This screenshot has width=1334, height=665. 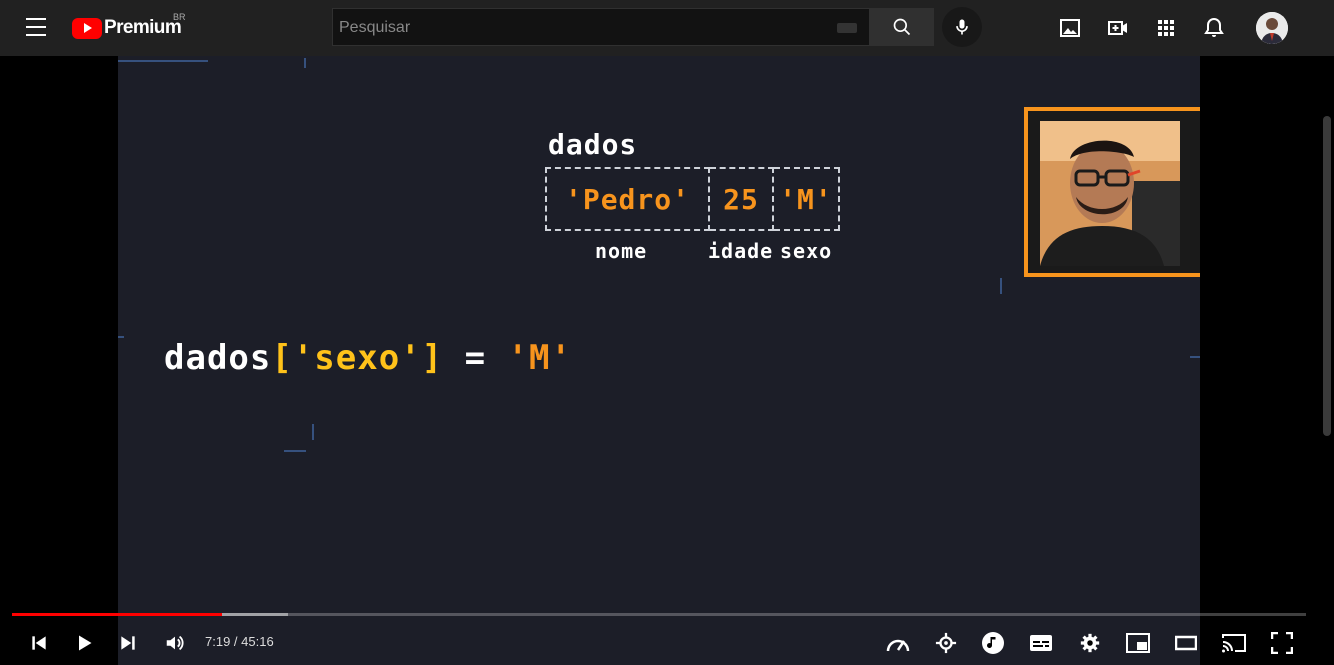 What do you see at coordinates (1166, 28) in the screenshot?
I see `apps-grid-icon` at bounding box center [1166, 28].